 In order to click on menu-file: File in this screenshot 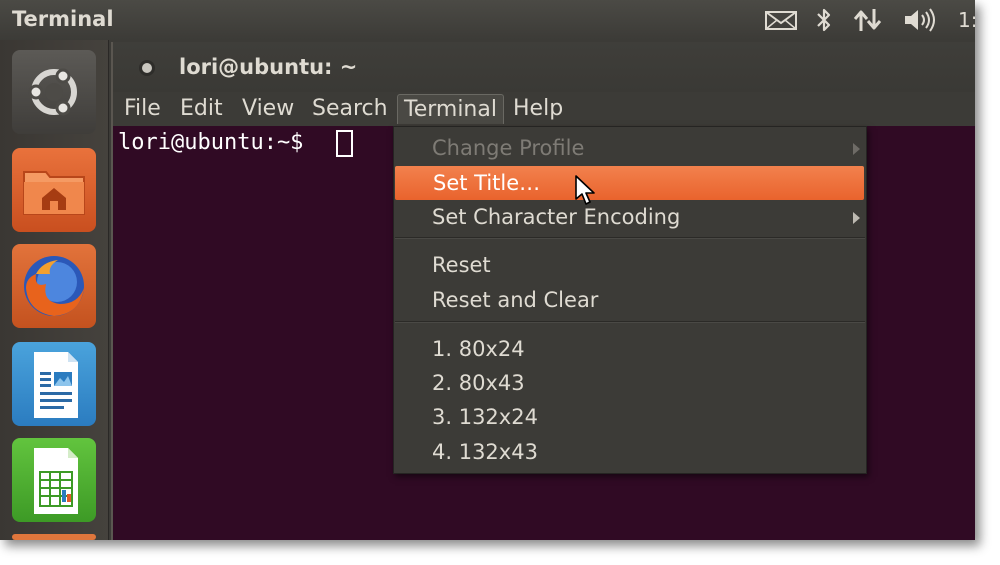, I will do `click(142, 109)`.